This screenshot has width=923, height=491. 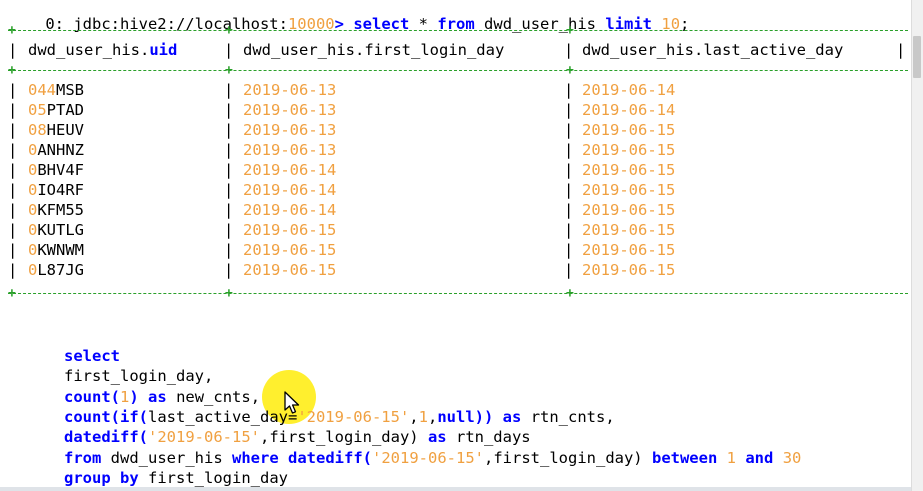 What do you see at coordinates (450, 90) in the screenshot?
I see `table-row: | 044MSB | 2019-06-13 | 2019-06-14` at bounding box center [450, 90].